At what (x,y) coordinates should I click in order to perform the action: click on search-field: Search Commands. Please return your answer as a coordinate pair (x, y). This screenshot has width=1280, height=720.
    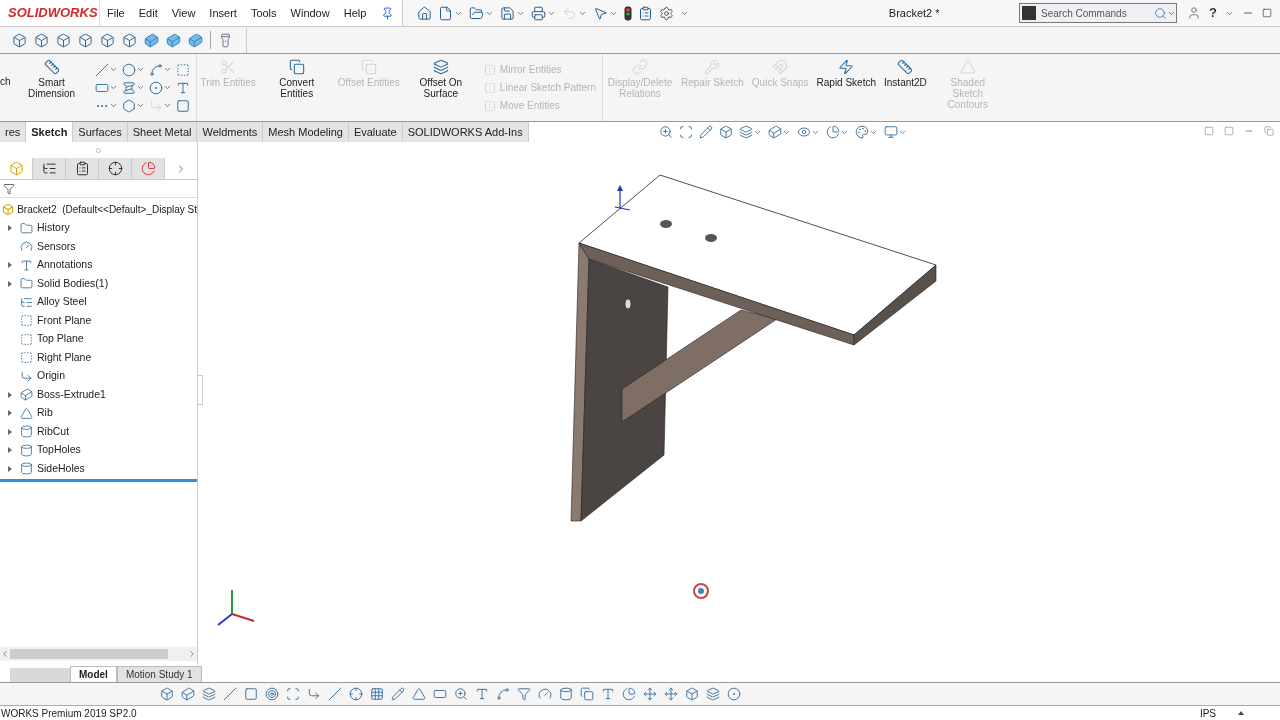
    Looking at the image, I should click on (1098, 13).